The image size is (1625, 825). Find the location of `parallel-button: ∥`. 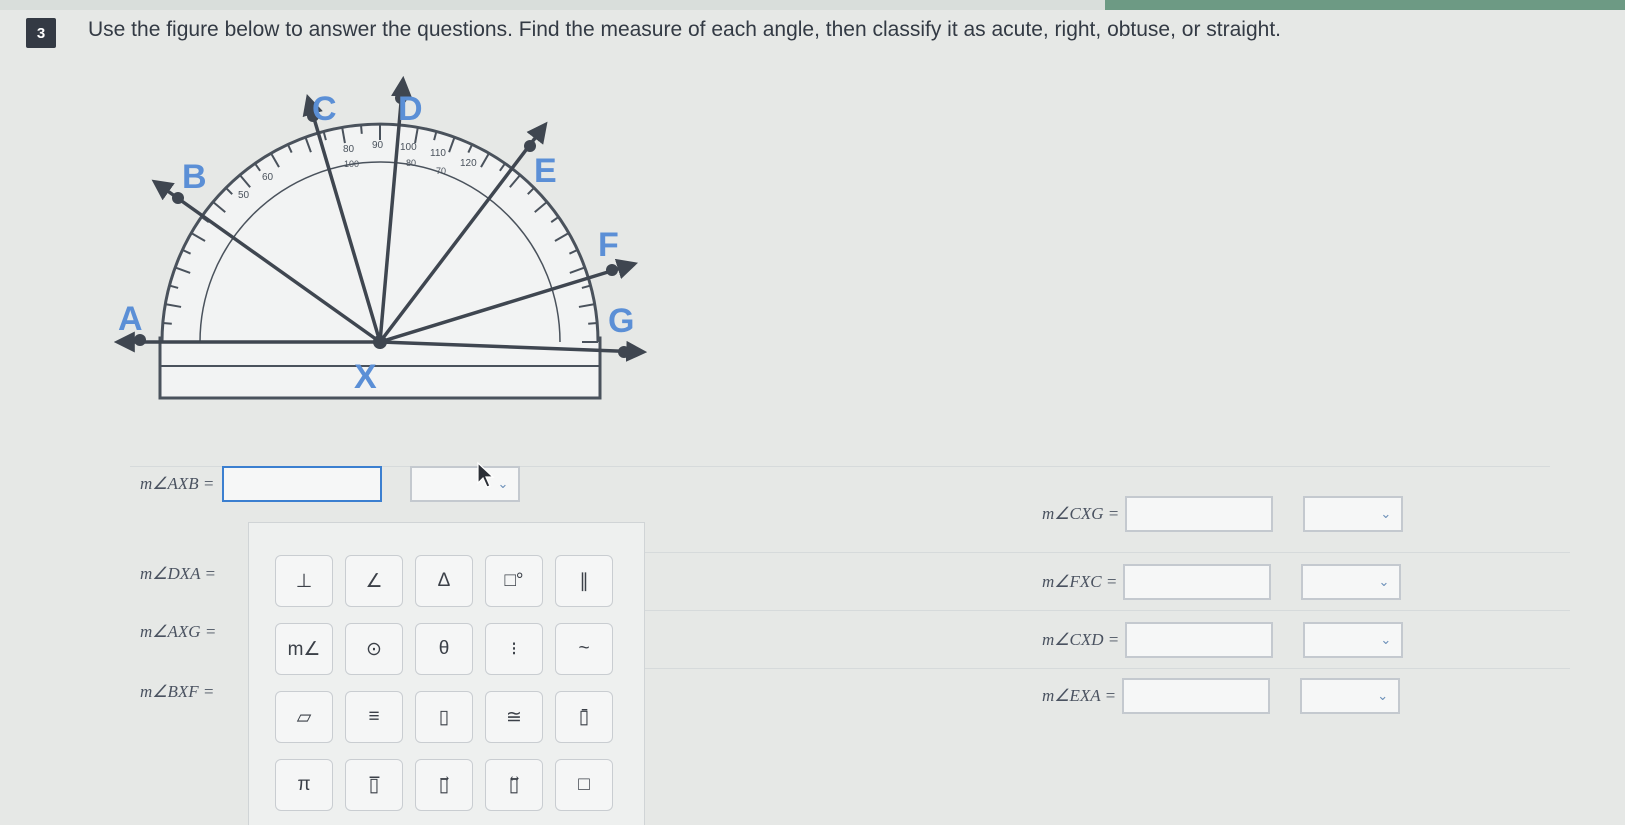

parallel-button: ∥ is located at coordinates (584, 581).